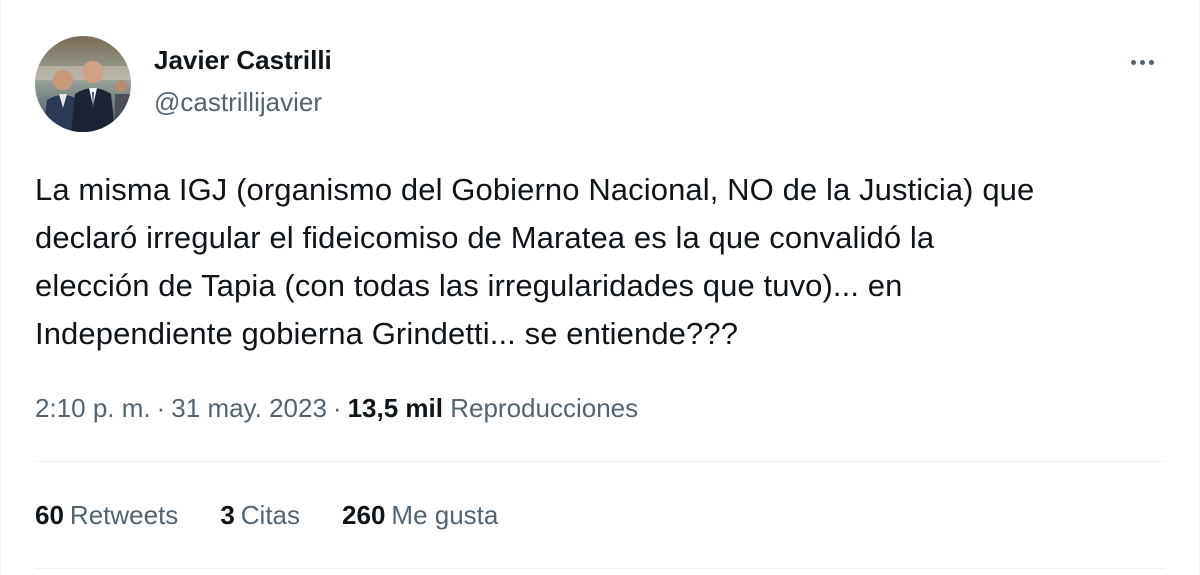  I want to click on retweets-stat: 60 Retweets, so click(106, 515).